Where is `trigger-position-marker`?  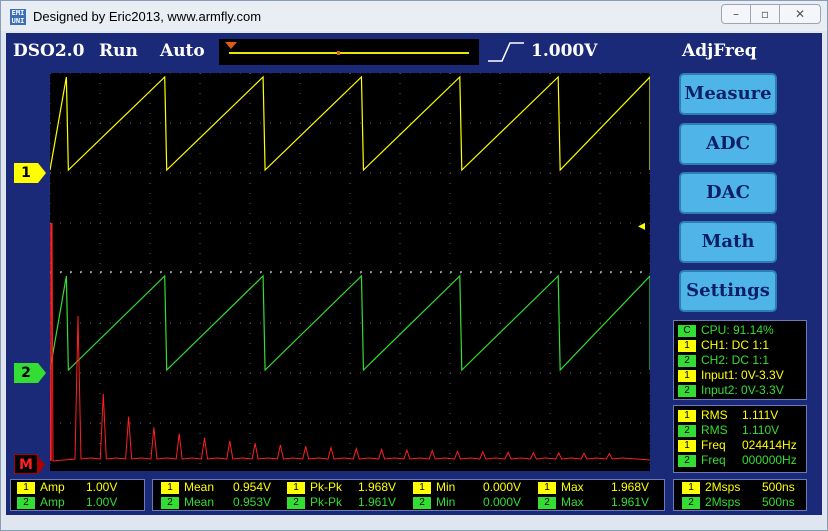
trigger-position-marker is located at coordinates (231, 45).